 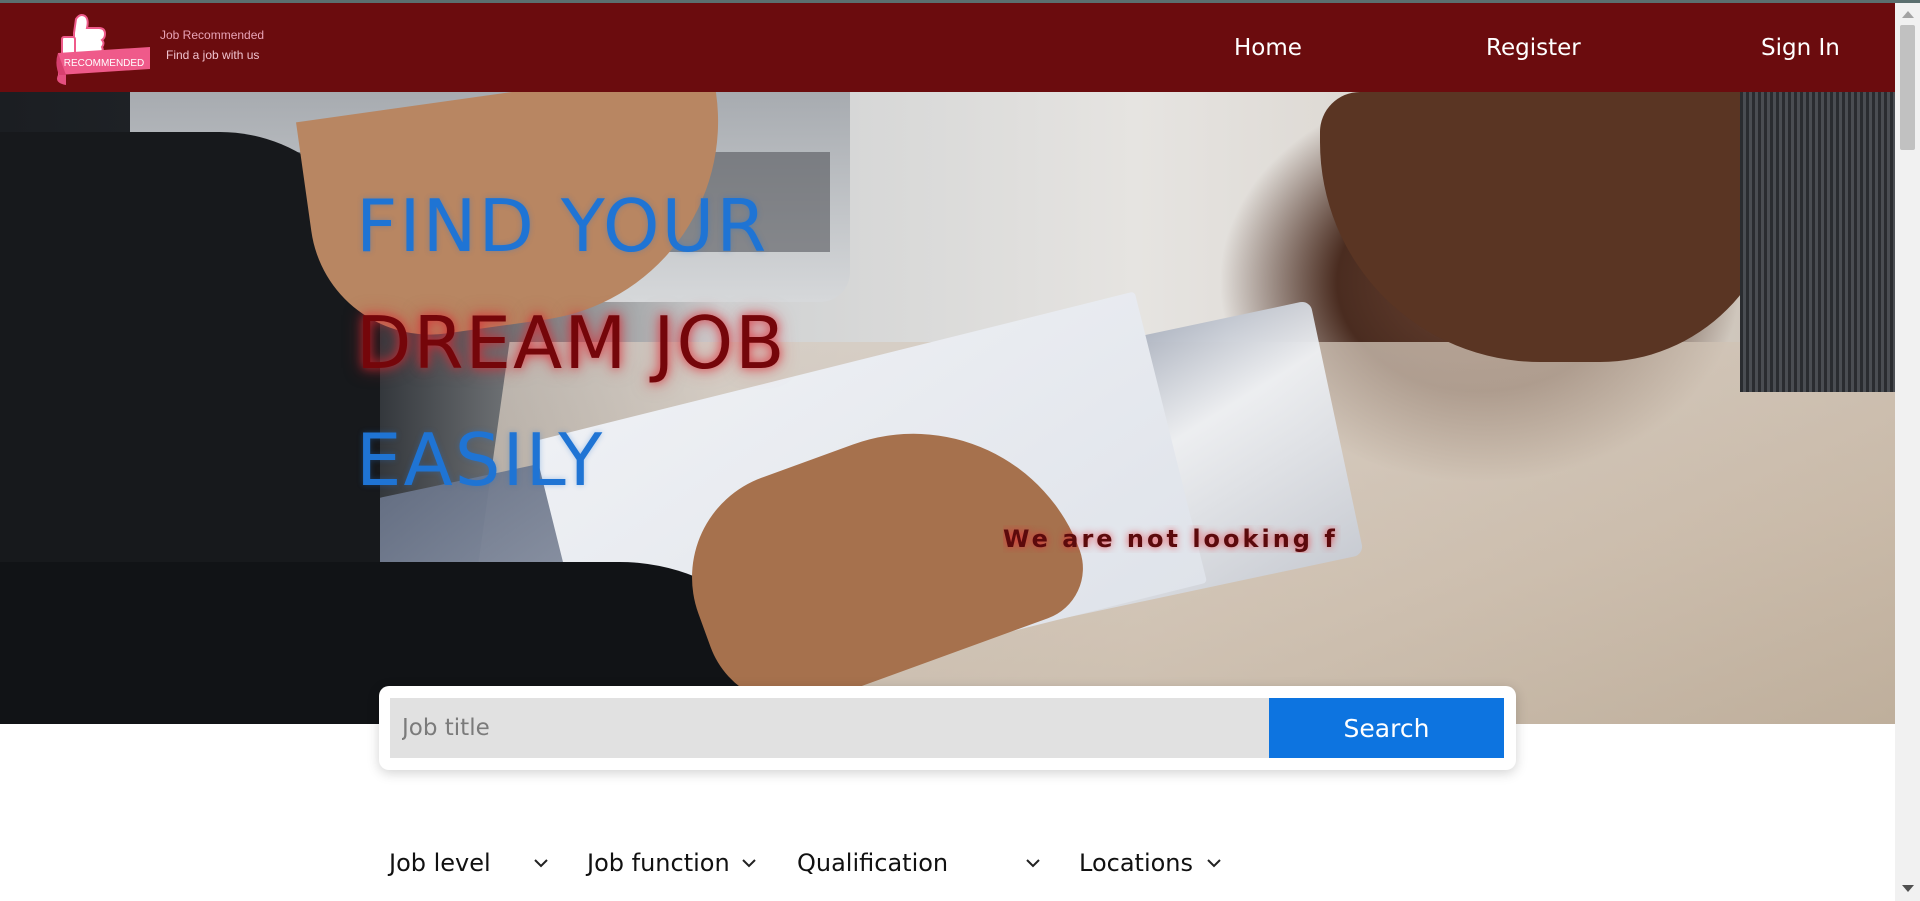 I want to click on logo: RECOMMENDED, so click(x=106, y=50).